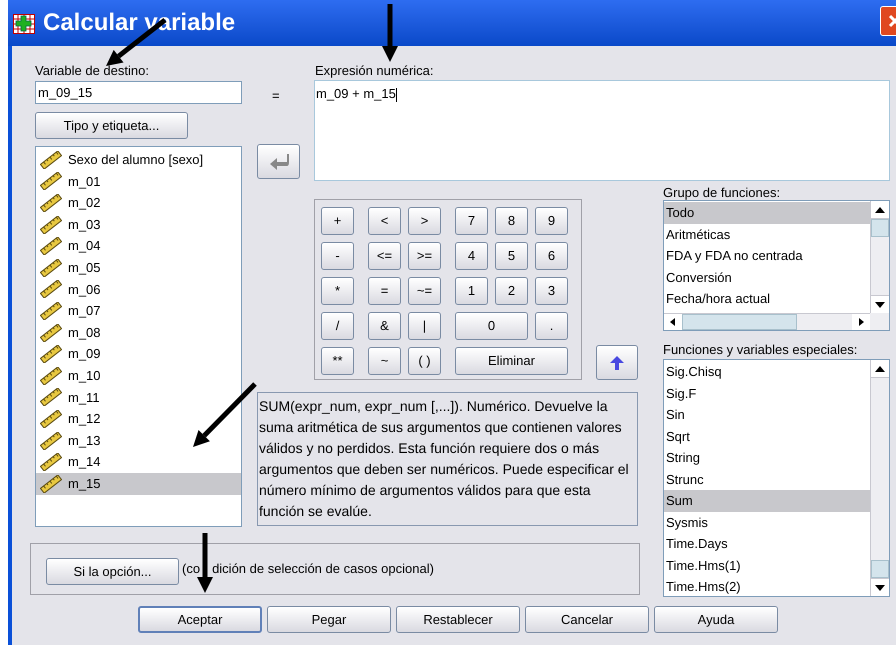  Describe the element at coordinates (384, 361) in the screenshot. I see `keypad-key: ~` at that location.